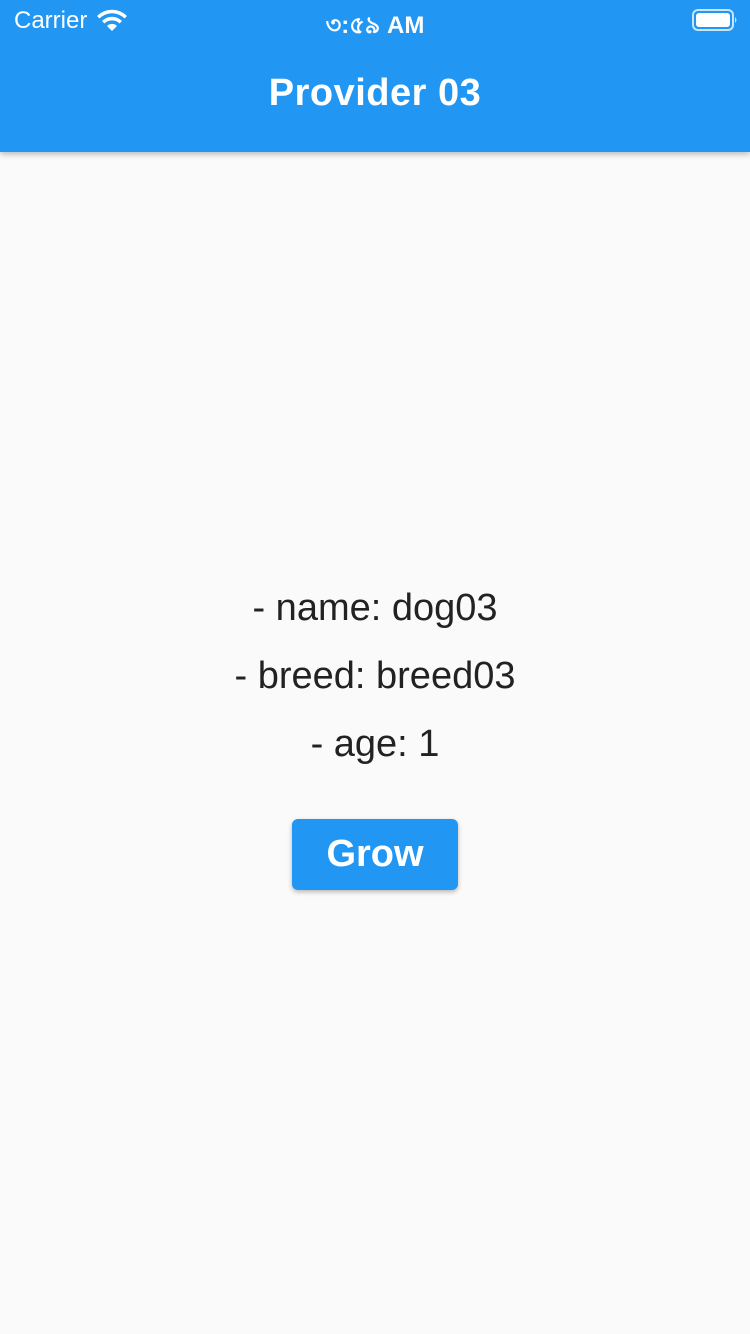 The image size is (750, 1334). I want to click on status-bar: Carrier ৩:৫৯ AM, so click(375, 20).